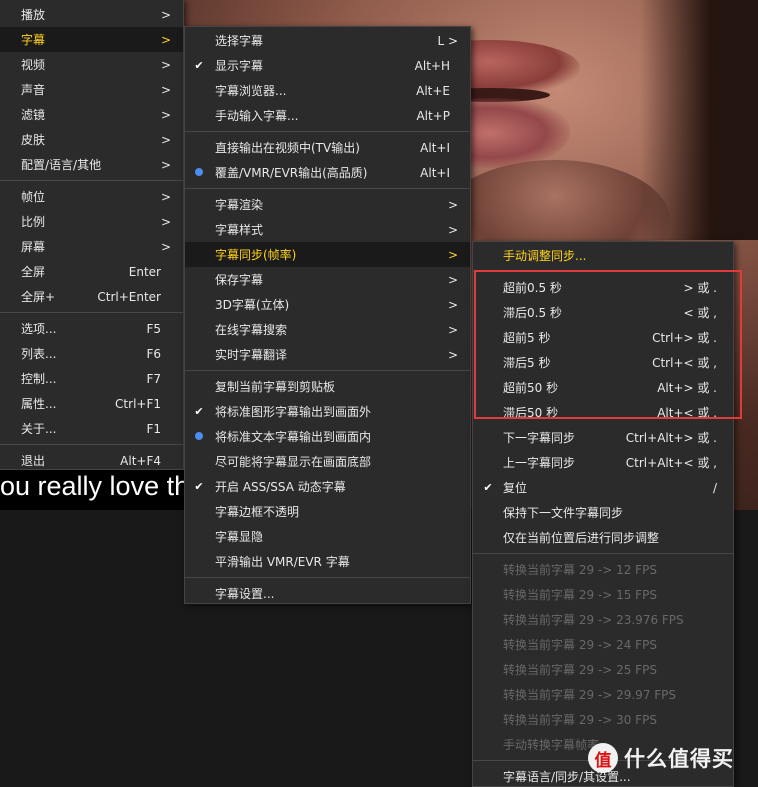 This screenshot has width=758, height=787. I want to click on menu-item-smooth-output: 平滑输出 VMR/EVR 字幕, so click(327, 561).